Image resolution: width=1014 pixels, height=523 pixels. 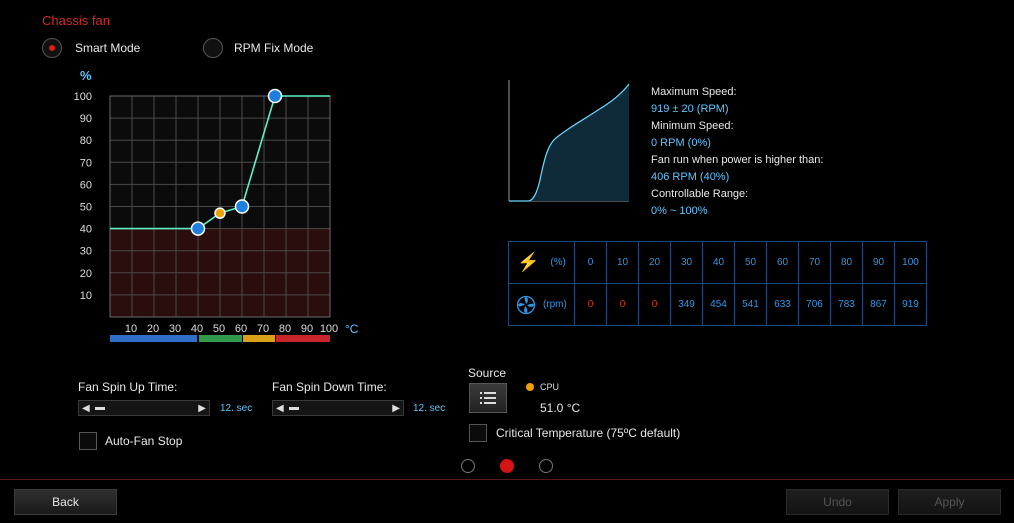 I want to click on footer-divider, so click(x=507, y=479).